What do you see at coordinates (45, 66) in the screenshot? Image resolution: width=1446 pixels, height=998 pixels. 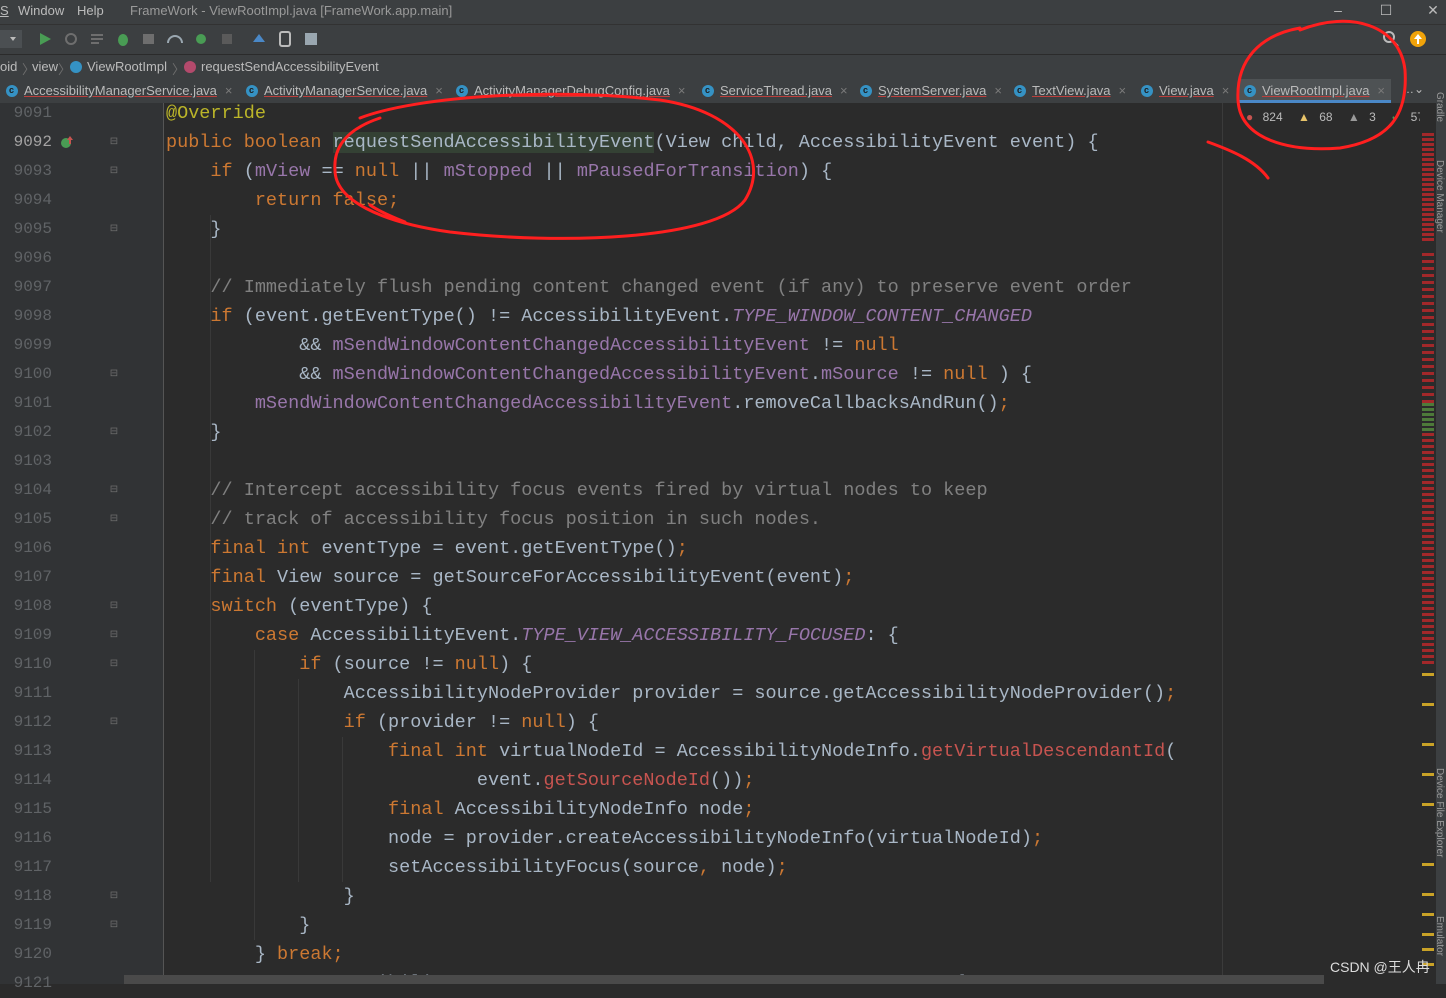 I see `breadcrumb-item: view` at bounding box center [45, 66].